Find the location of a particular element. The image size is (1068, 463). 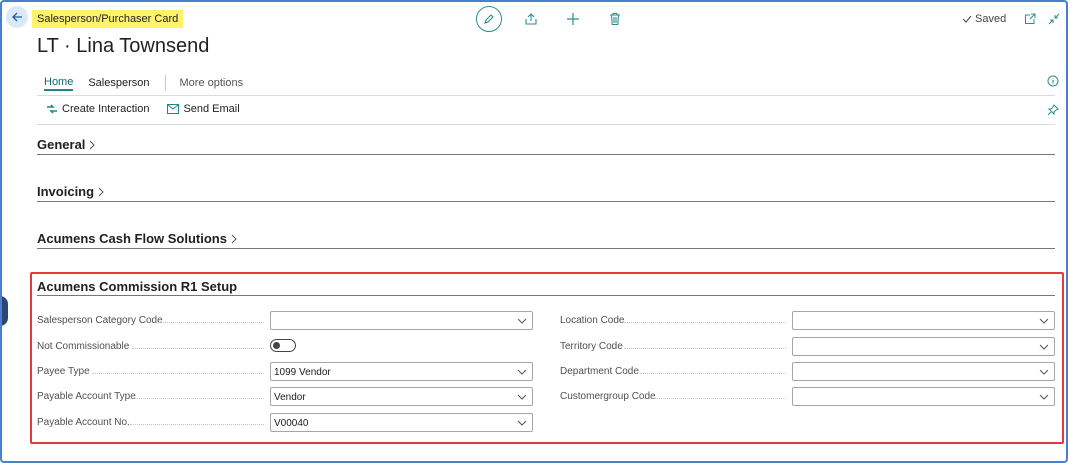

location-code-label: Location Code is located at coordinates (592, 320).